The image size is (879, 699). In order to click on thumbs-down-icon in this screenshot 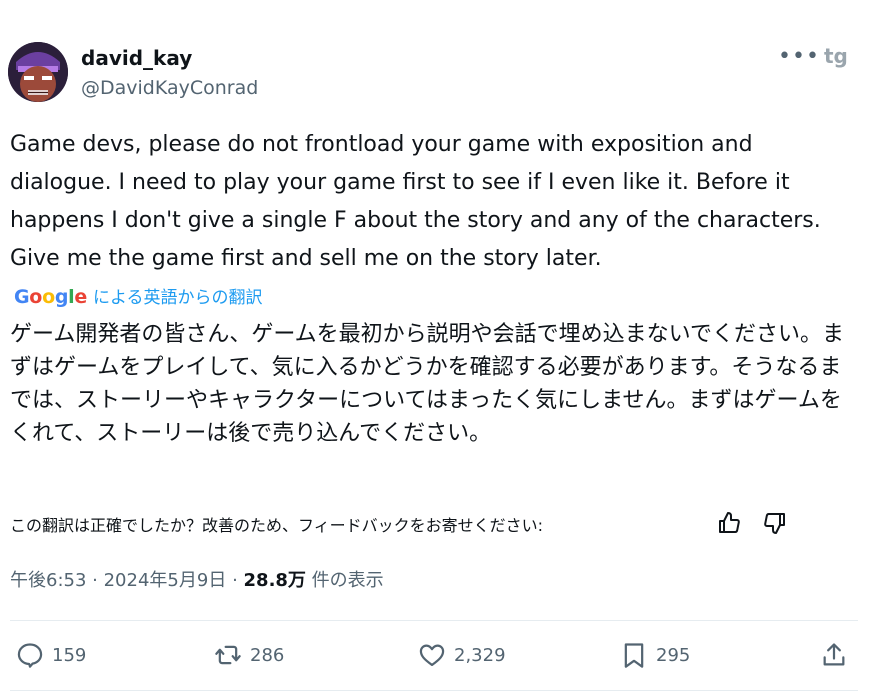, I will do `click(775, 523)`.